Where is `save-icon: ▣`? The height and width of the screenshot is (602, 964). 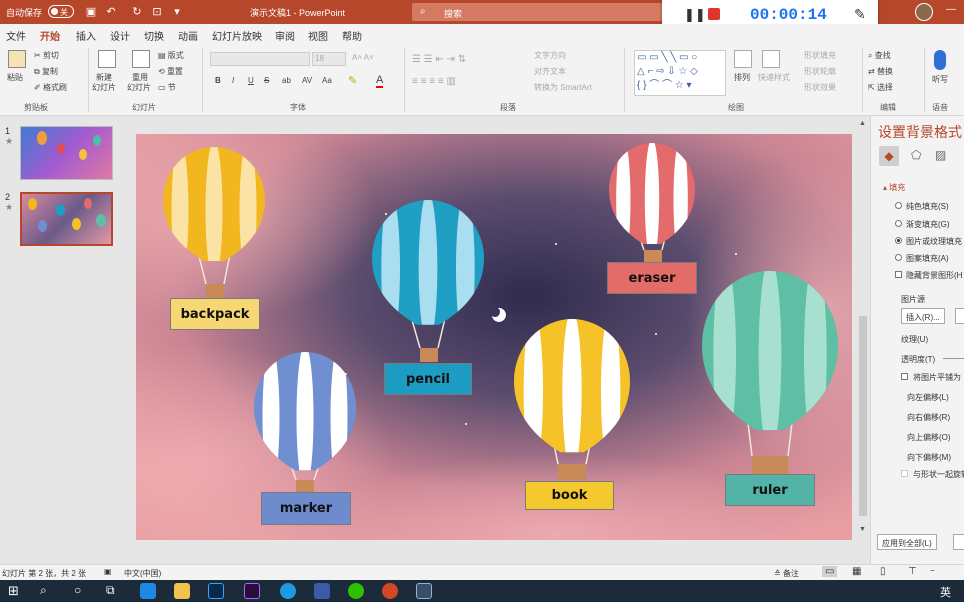
save-icon: ▣ is located at coordinates (91, 12).